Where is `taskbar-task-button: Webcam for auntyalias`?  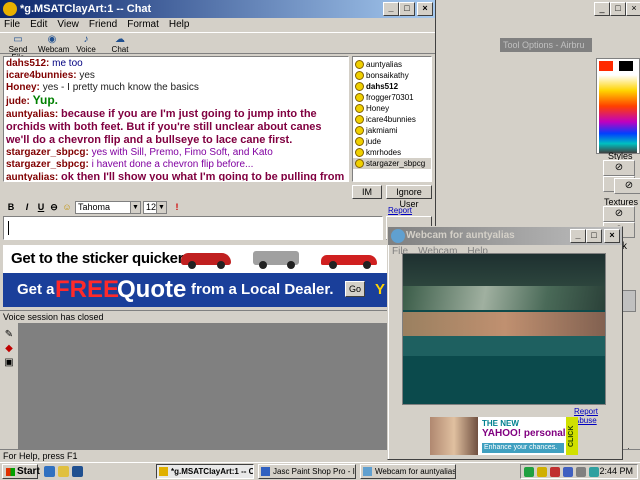 taskbar-task-button: Webcam for auntyalias is located at coordinates (408, 471).